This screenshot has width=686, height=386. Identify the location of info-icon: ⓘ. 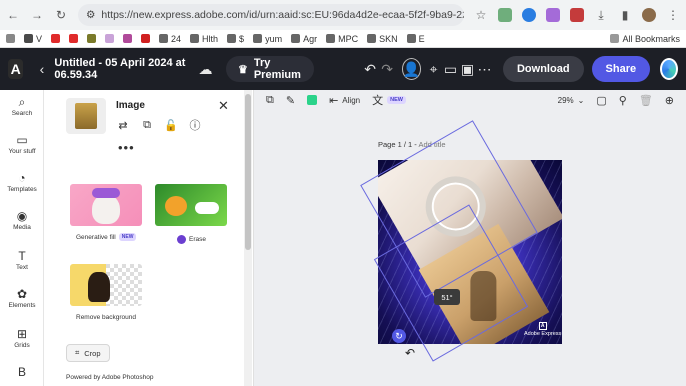
(195, 125).